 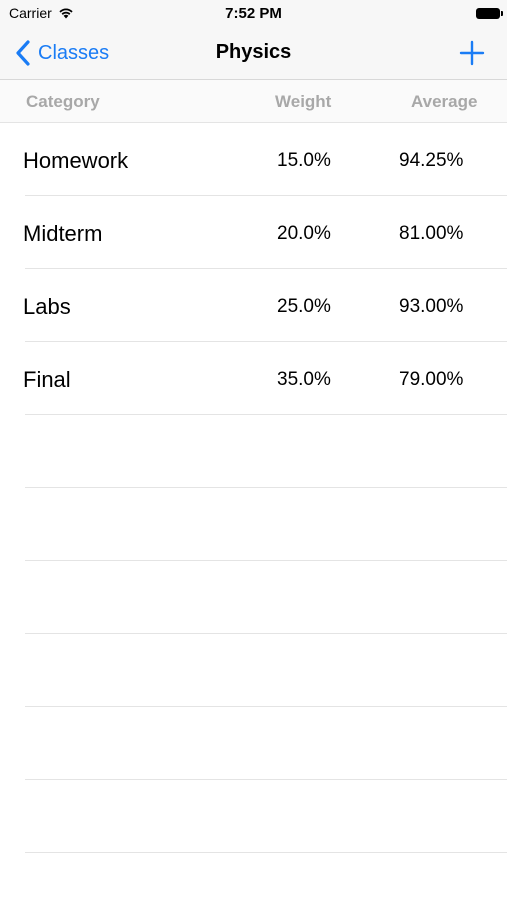 What do you see at coordinates (304, 160) in the screenshot?
I see `category-weight: 15.0%` at bounding box center [304, 160].